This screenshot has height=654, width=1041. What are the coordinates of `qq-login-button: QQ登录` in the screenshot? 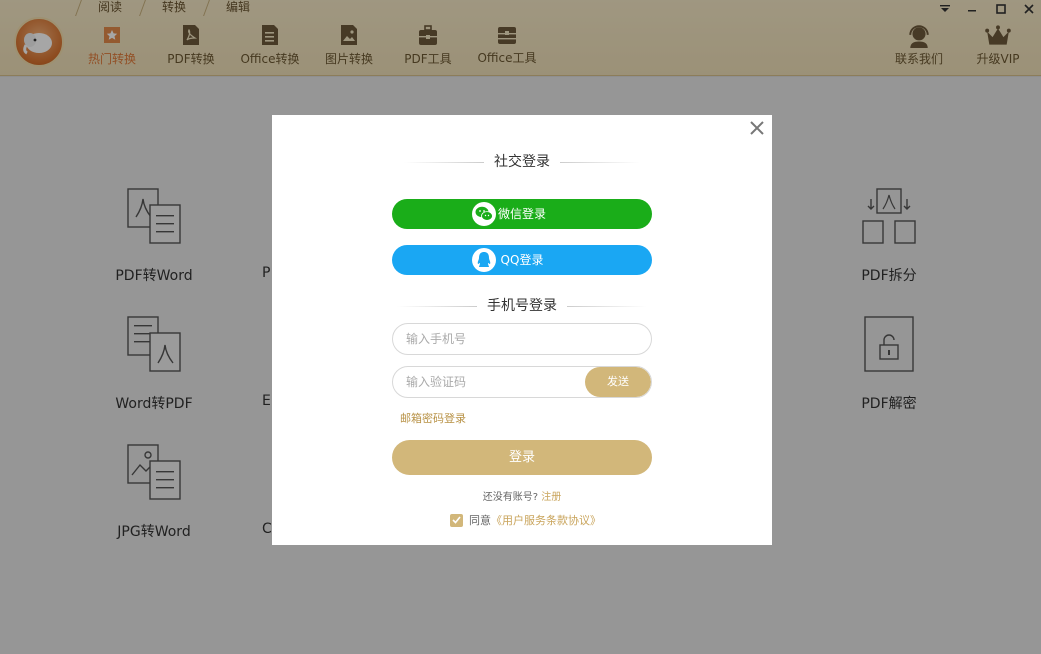 It's located at (522, 260).